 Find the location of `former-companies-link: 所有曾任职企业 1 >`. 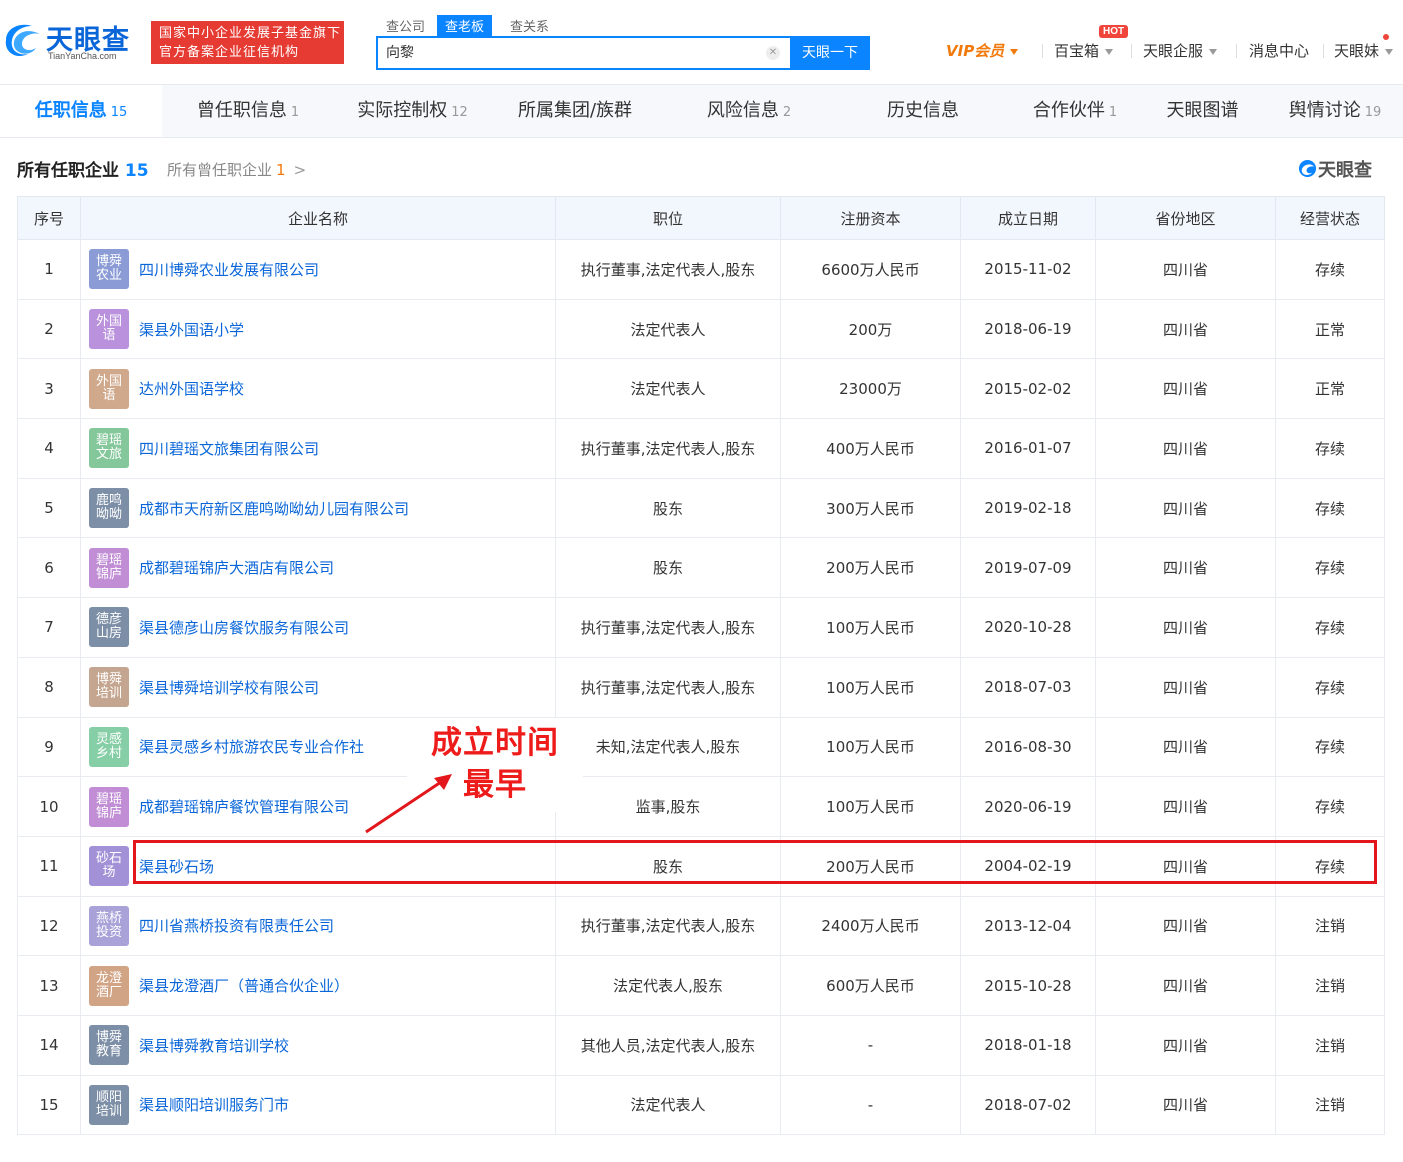

former-companies-link: 所有曾任职企业 1 > is located at coordinates (236, 169).